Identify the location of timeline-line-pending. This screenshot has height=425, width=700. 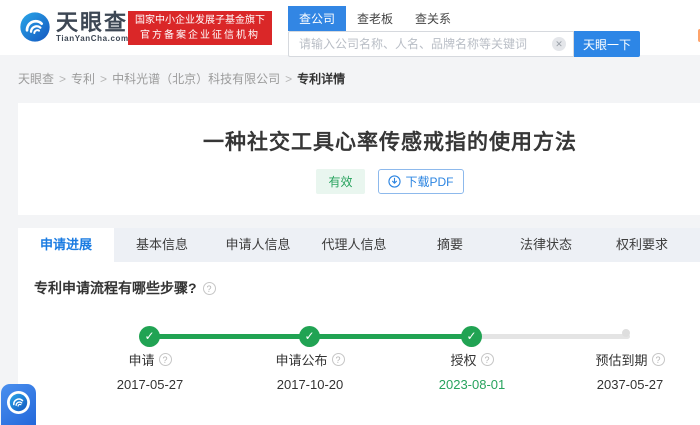
(551, 336).